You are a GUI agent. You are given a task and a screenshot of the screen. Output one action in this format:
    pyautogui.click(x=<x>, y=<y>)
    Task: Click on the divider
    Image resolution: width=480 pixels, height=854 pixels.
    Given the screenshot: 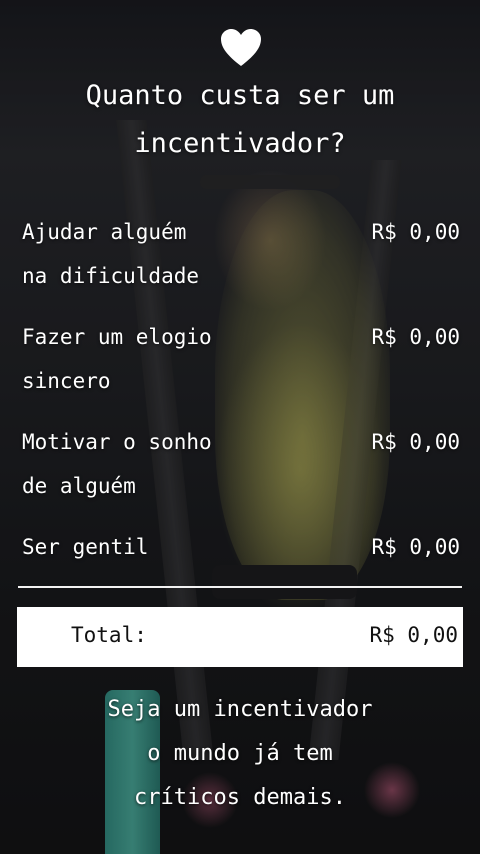 What is the action you would take?
    pyautogui.click(x=240, y=587)
    